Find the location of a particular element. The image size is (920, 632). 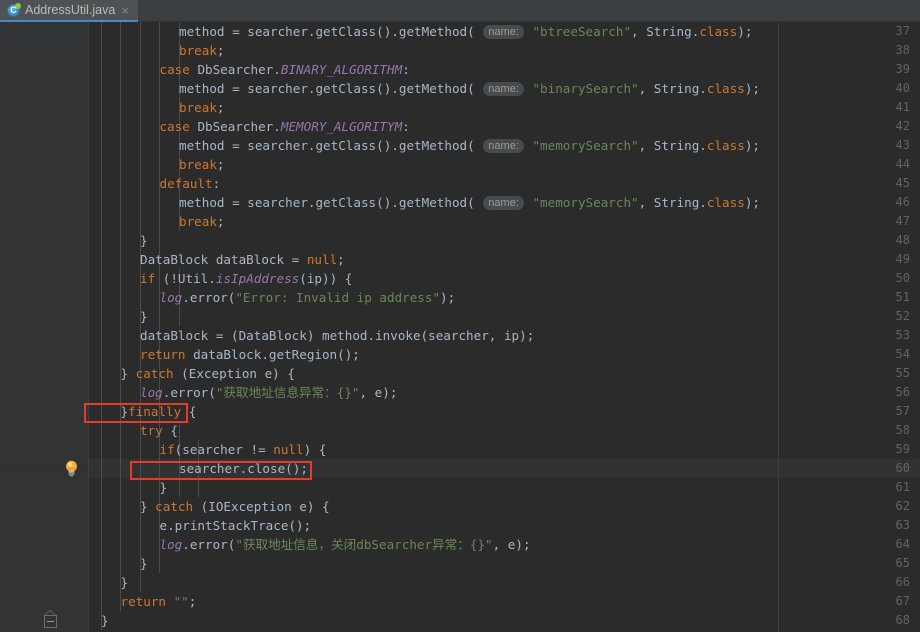

code-line: return dataBlock.getRegion(); is located at coordinates (250, 354).